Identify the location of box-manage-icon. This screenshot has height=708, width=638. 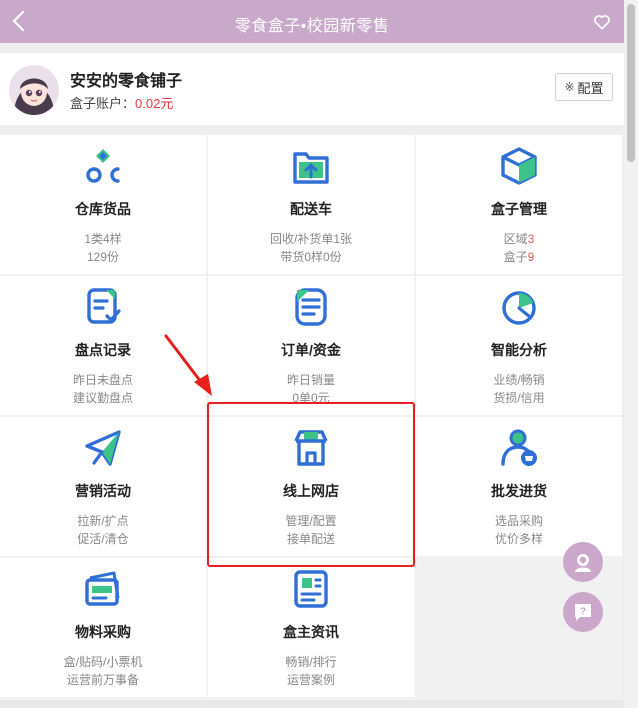
(519, 166).